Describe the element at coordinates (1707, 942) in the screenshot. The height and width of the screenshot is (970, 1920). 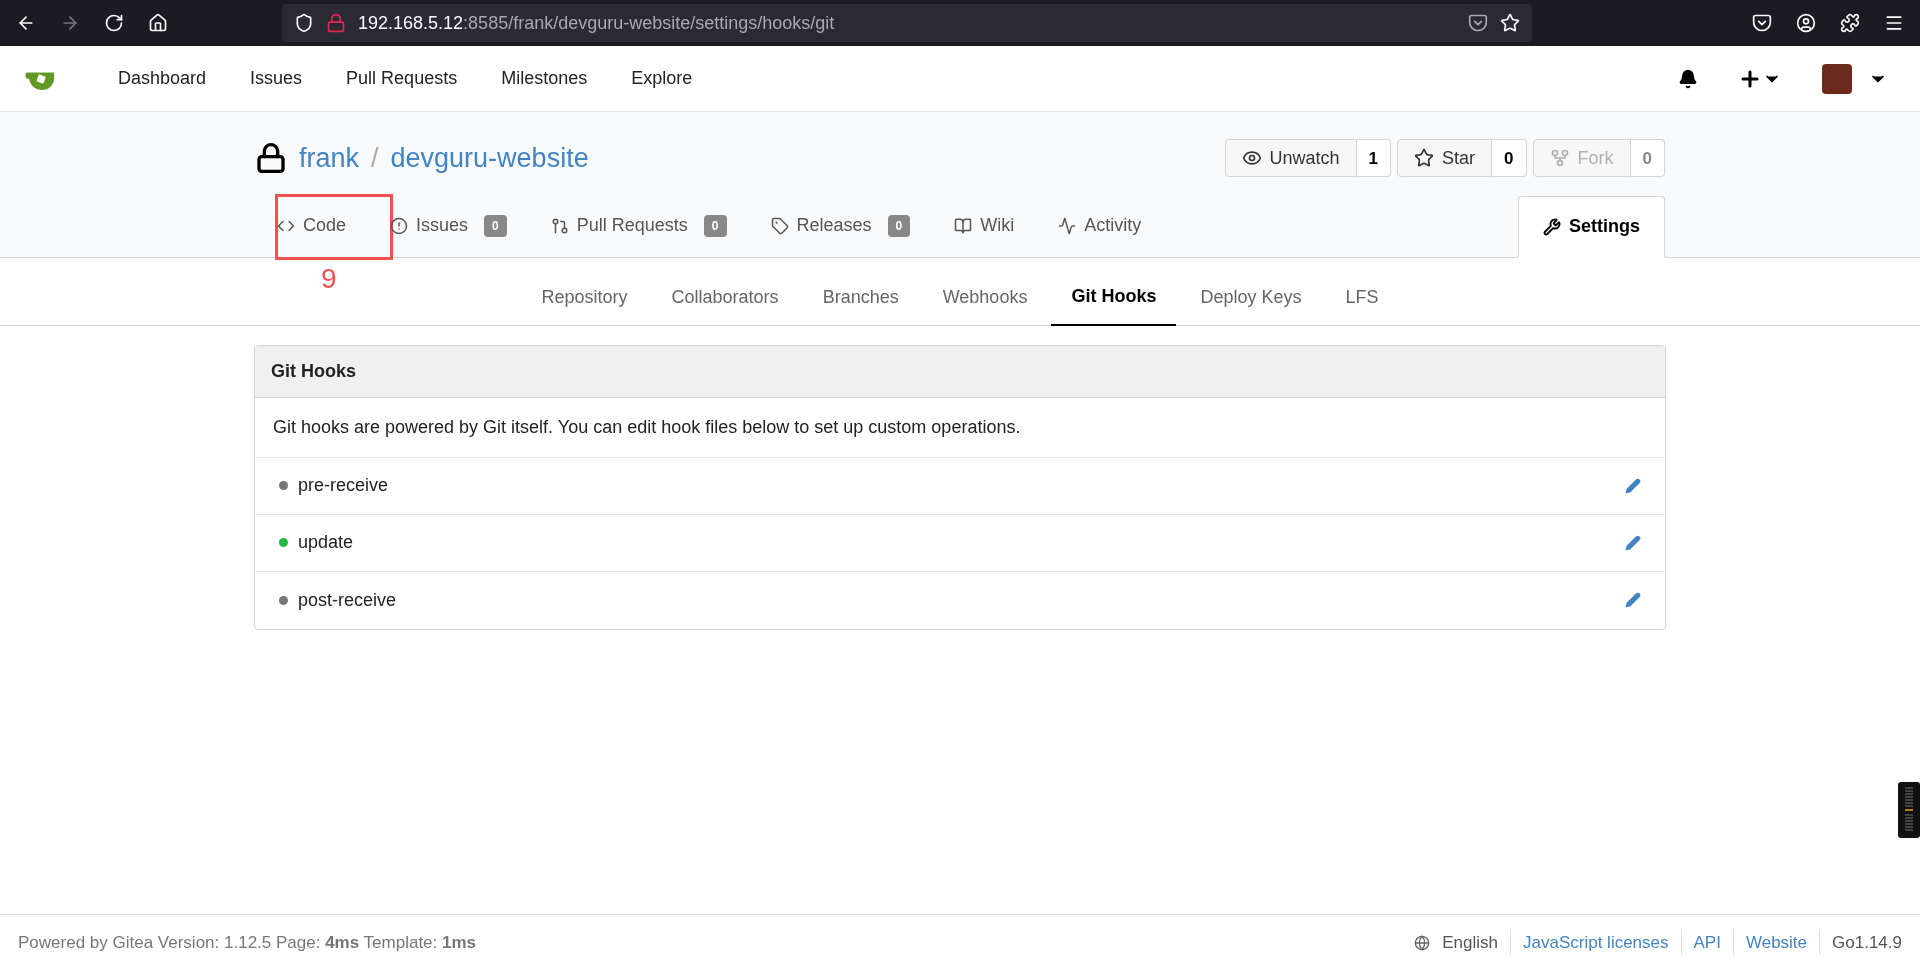
I see `footer-link: API` at that location.